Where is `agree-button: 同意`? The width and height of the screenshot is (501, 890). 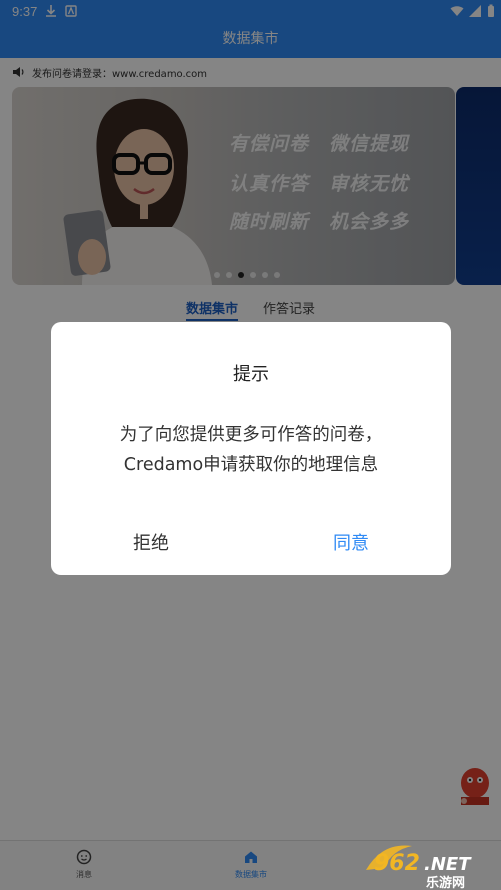
agree-button: 同意 is located at coordinates (351, 542).